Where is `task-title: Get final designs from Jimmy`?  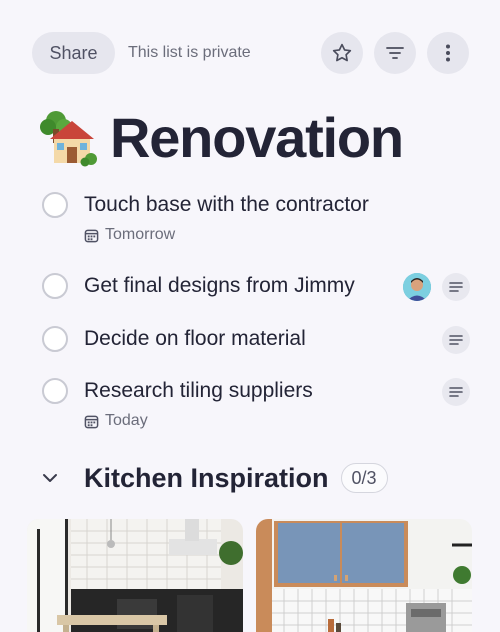
task-title: Get final designs from Jimmy is located at coordinates (219, 286).